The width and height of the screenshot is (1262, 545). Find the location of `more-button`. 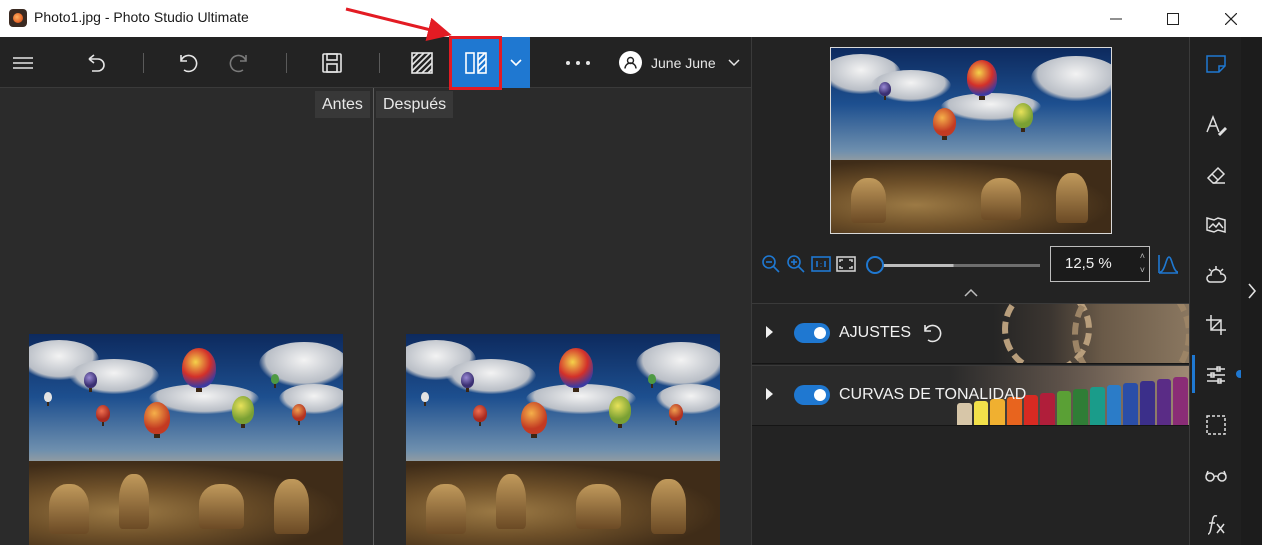

more-button is located at coordinates (578, 62).